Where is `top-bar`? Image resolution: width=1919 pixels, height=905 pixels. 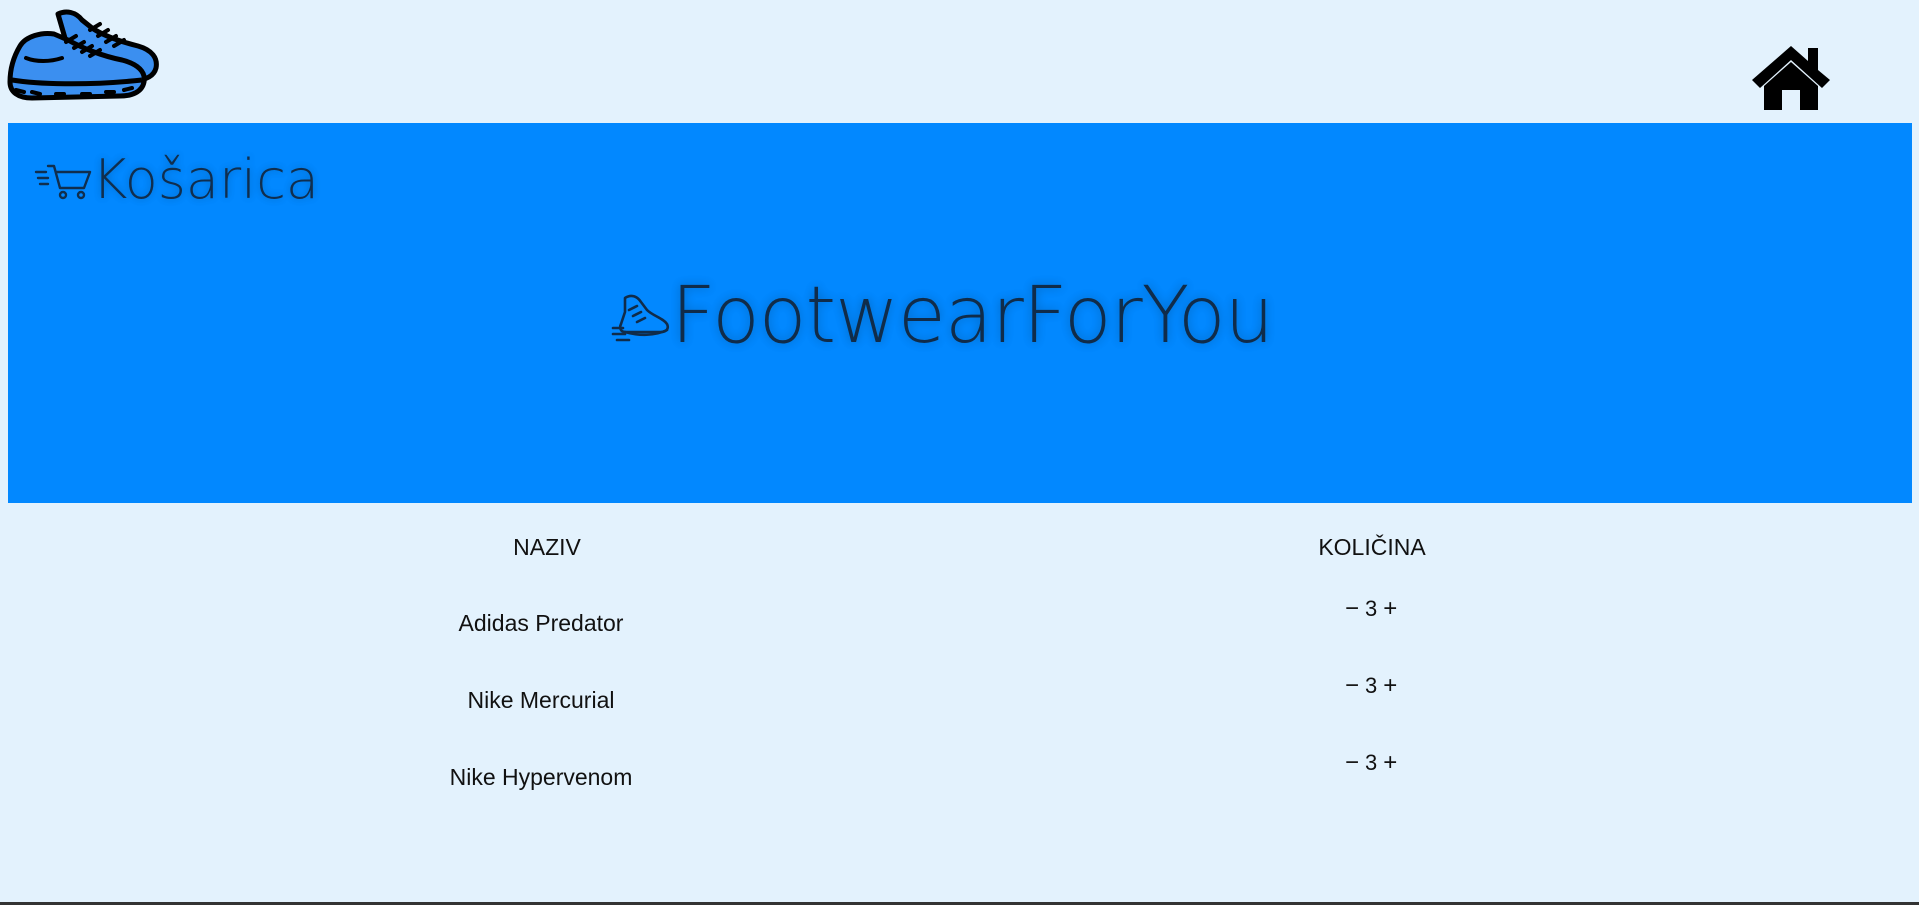
top-bar is located at coordinates (959, 61).